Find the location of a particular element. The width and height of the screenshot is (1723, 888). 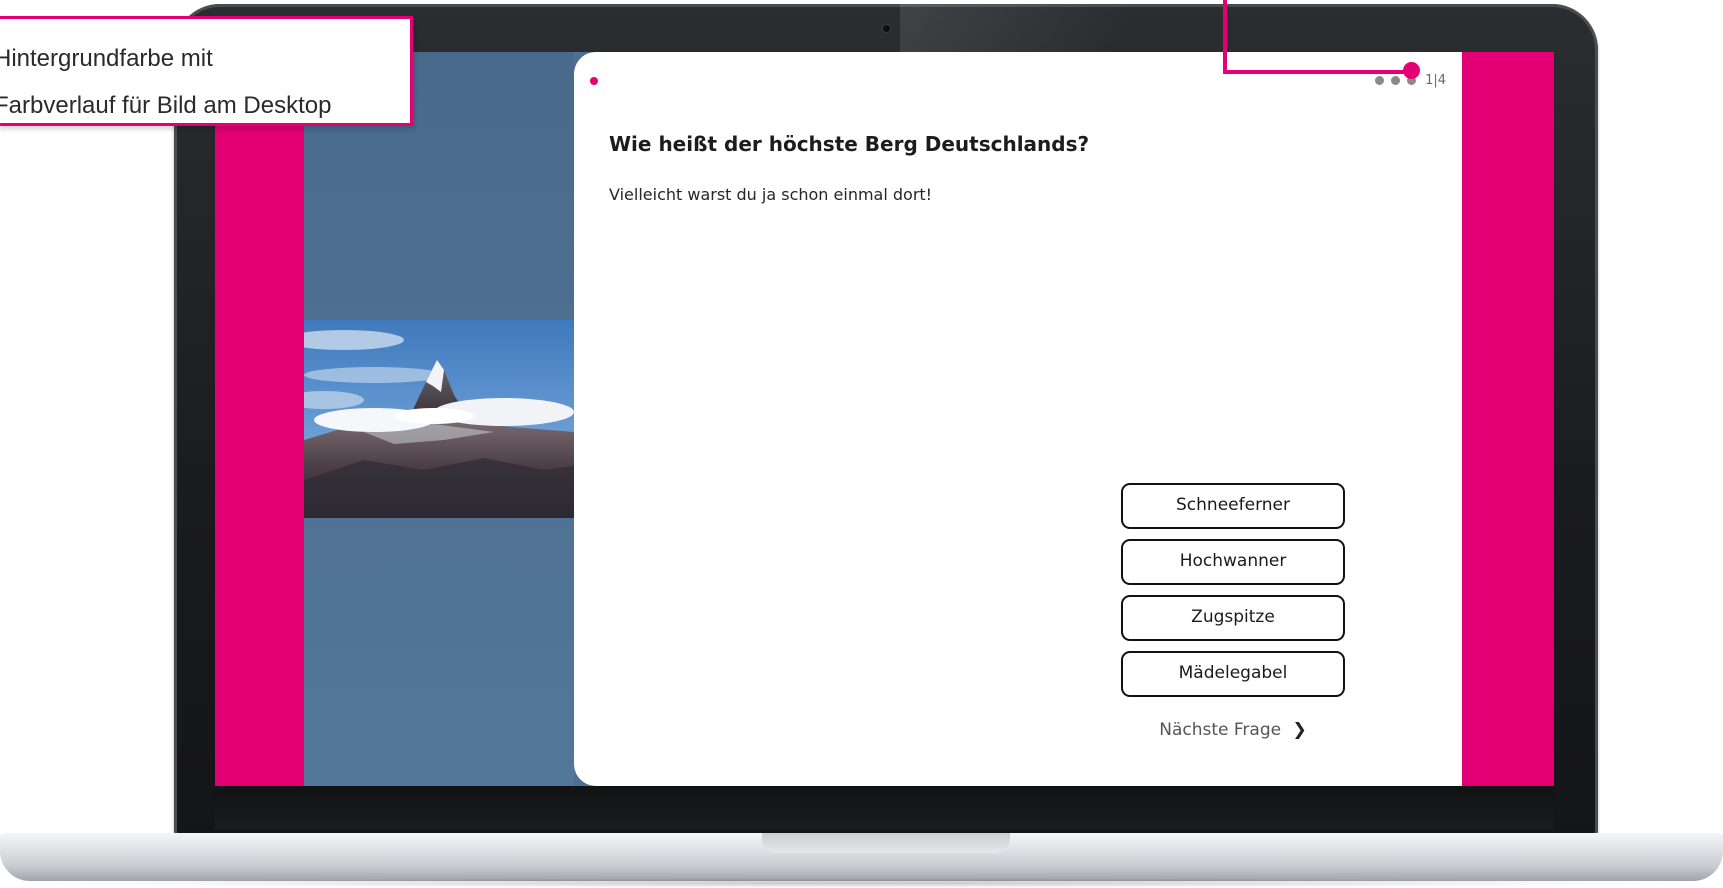

accent-dot is located at coordinates (594, 81).